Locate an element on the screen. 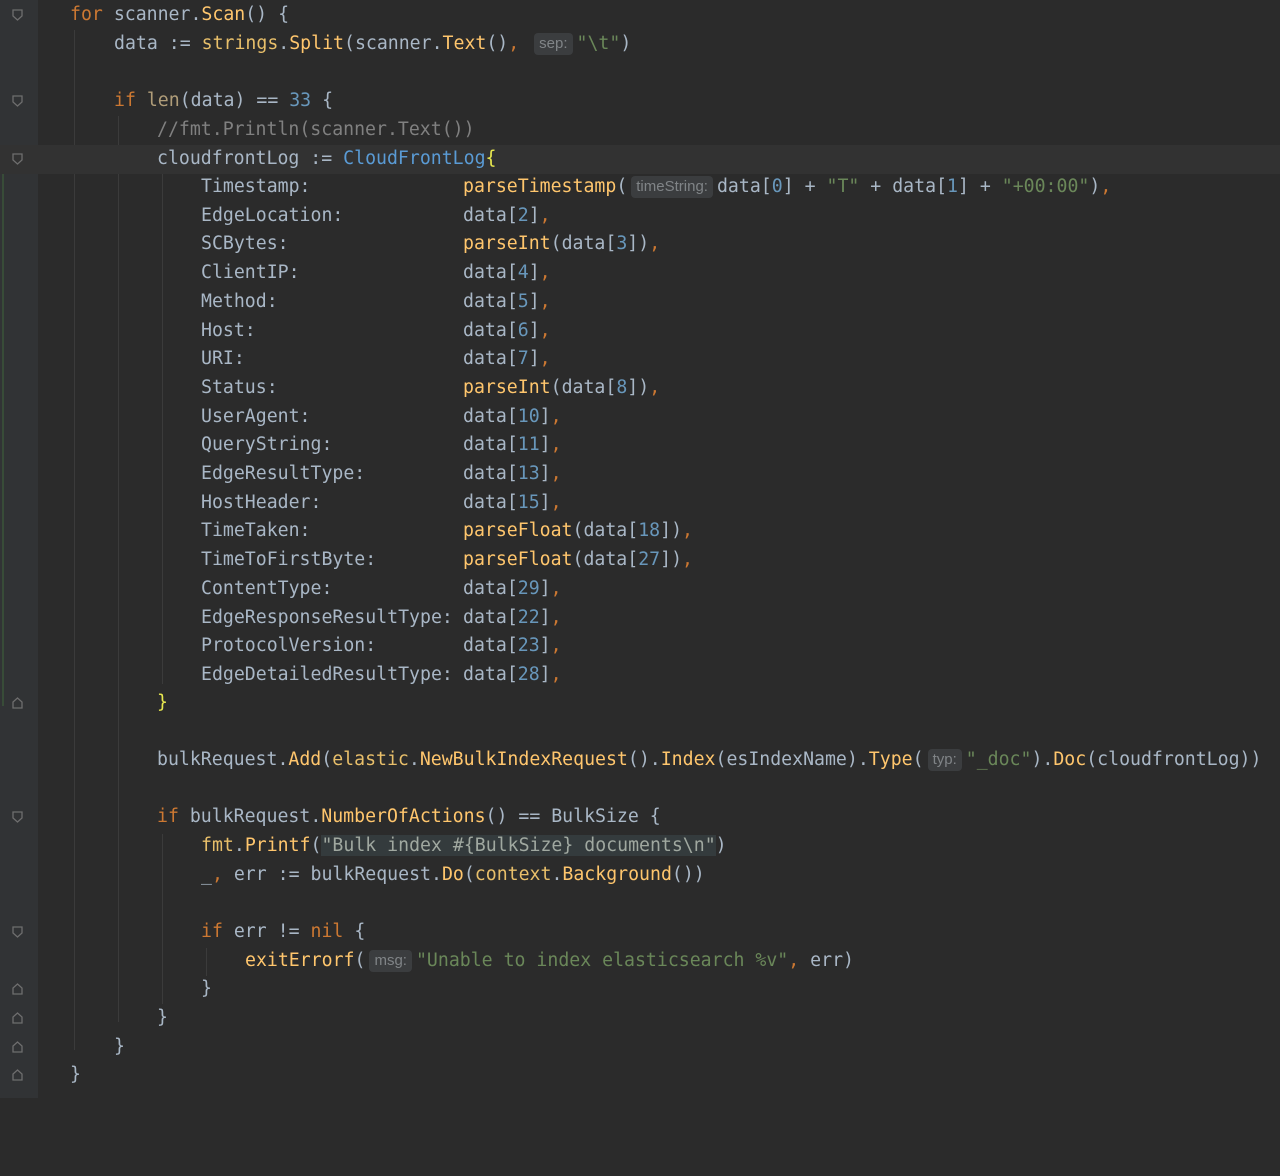  code-line: ClientIP: data[4], is located at coordinates (640, 273).